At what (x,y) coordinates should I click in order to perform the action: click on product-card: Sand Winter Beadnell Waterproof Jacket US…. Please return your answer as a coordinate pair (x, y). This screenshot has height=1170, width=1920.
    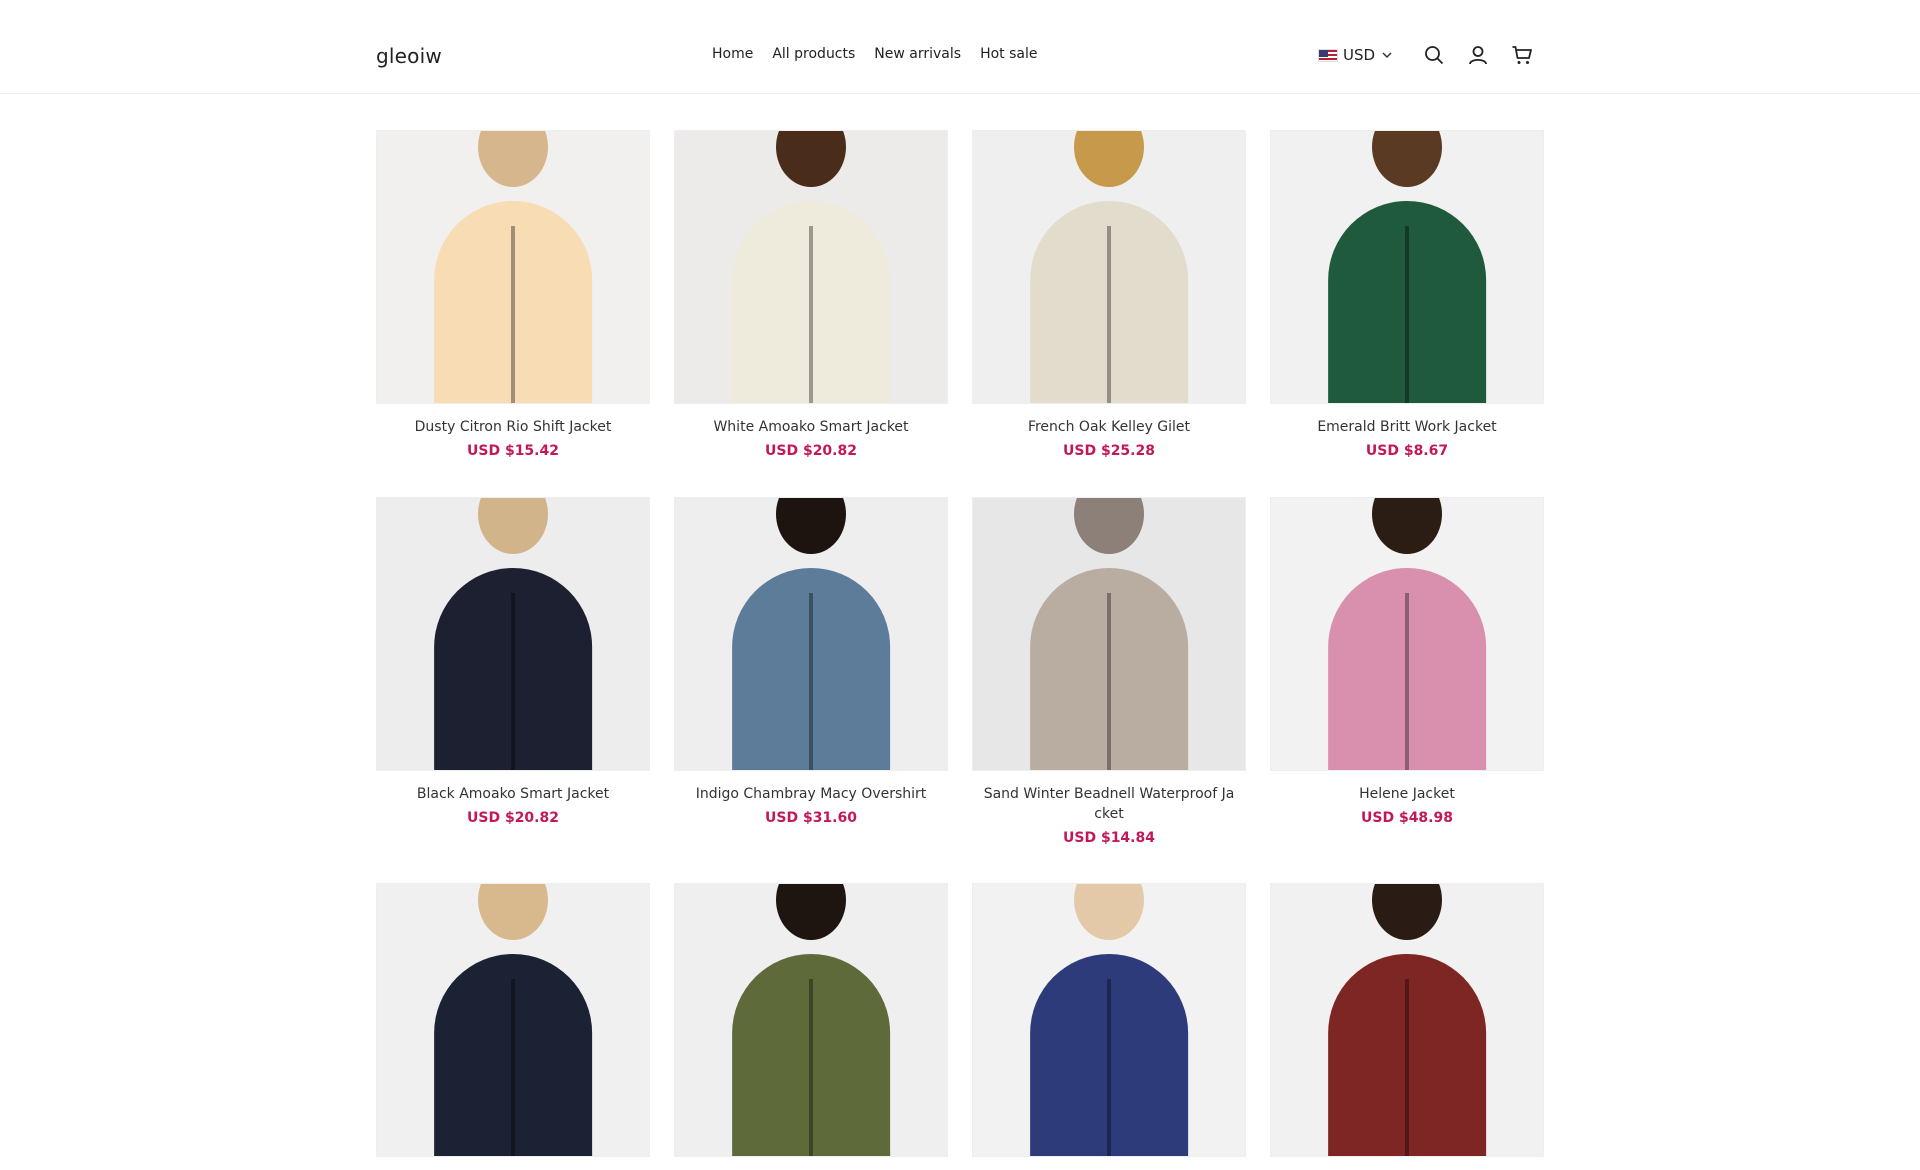
    Looking at the image, I should click on (1109, 671).